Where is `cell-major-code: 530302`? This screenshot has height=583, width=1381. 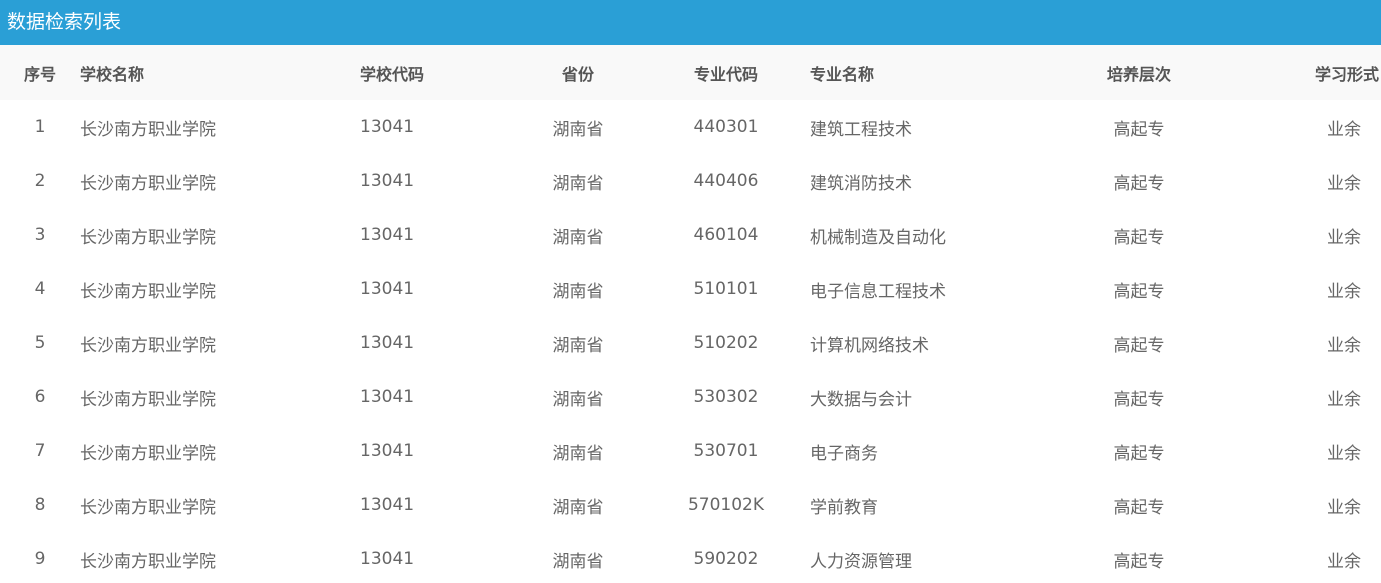 cell-major-code: 530302 is located at coordinates (726, 397).